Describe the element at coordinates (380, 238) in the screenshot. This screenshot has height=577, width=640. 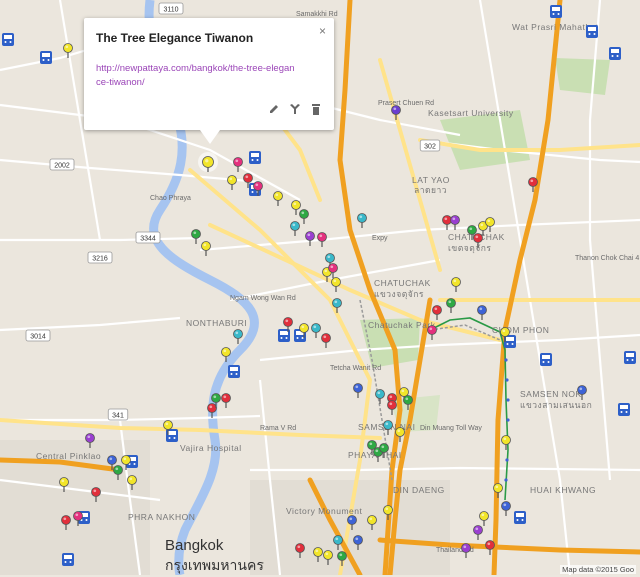
I see `road-label: Expy` at that location.